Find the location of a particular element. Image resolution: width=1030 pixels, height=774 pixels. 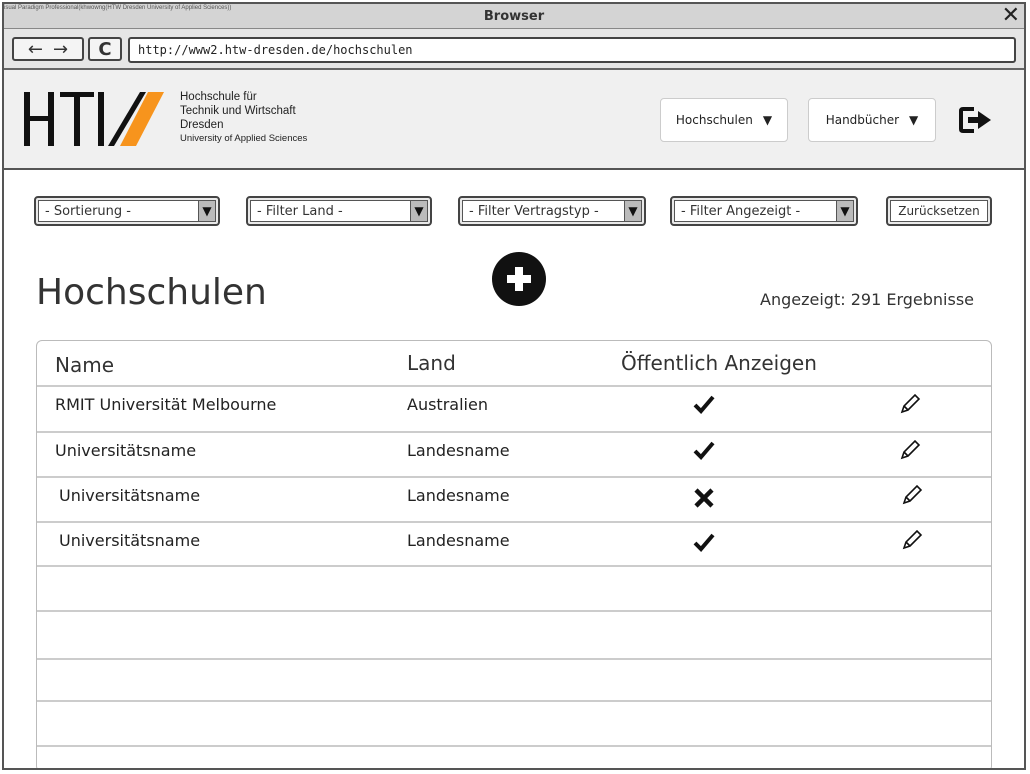

hochschulen-menu-label: Hochschulen is located at coordinates (714, 120).